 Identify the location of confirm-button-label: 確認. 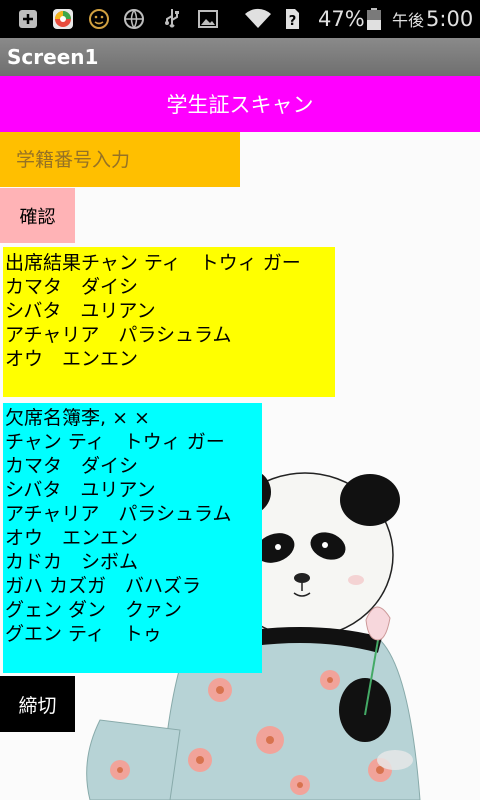
(37, 217).